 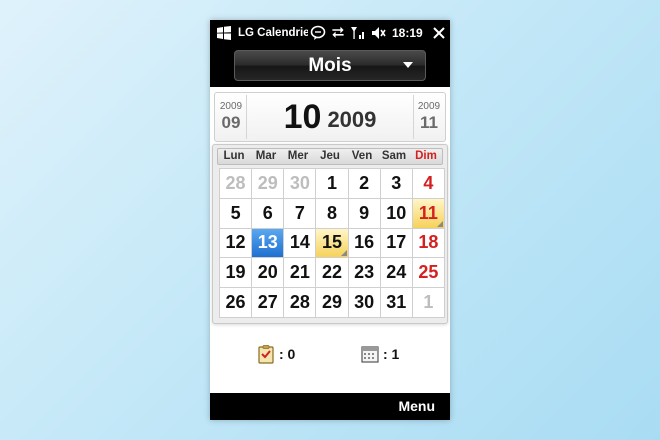 I want to click on signal-icon, so click(x=358, y=33).